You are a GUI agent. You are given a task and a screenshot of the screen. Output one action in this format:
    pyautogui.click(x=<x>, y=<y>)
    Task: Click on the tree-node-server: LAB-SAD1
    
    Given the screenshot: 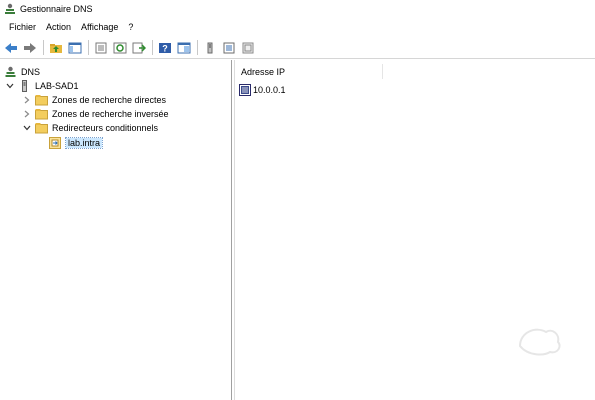 What is the action you would take?
    pyautogui.click(x=42, y=86)
    